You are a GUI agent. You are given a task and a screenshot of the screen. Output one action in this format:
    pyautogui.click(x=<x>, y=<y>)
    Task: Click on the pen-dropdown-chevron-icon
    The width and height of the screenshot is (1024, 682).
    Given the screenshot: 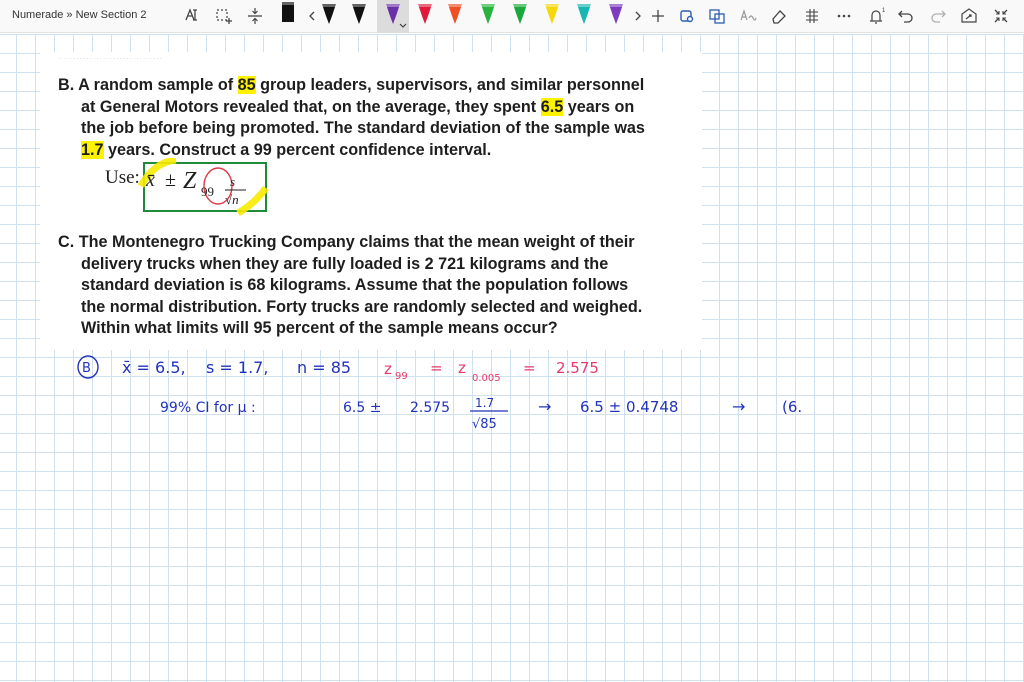 What is the action you would take?
    pyautogui.click(x=403, y=25)
    